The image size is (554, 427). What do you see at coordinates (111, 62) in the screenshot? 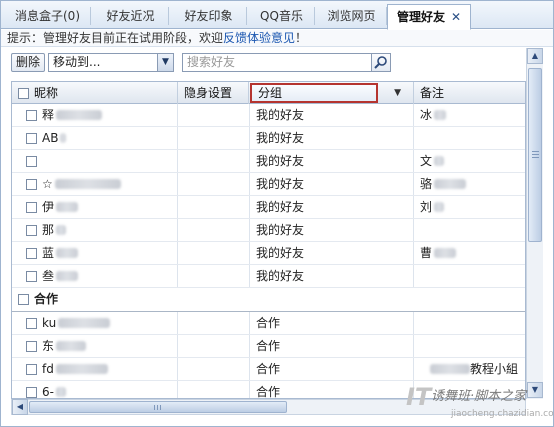
I see `move-to-select: 移动到... ▼` at bounding box center [111, 62].